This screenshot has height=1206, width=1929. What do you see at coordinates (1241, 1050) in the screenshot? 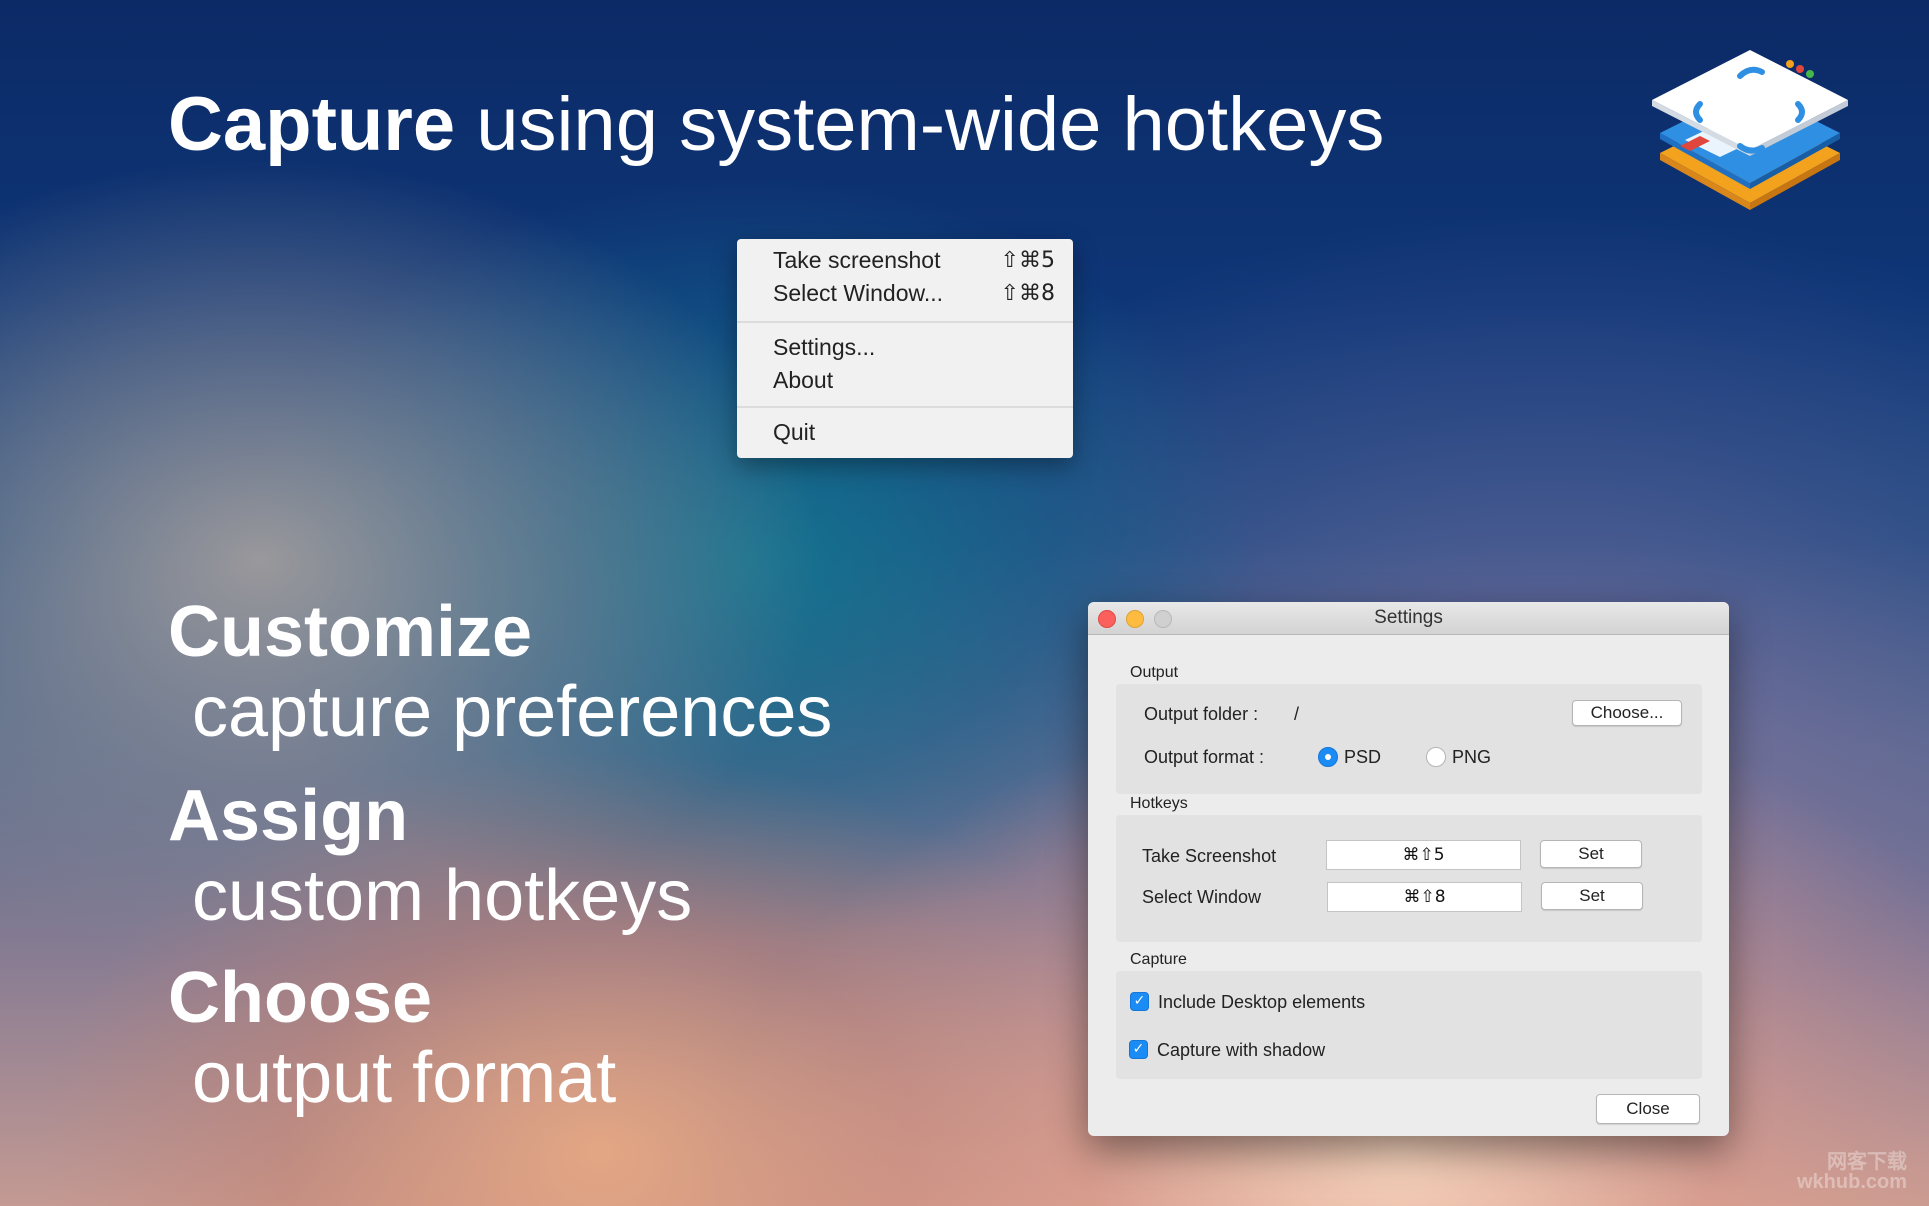
I see `capture-shadow-label: Capture with shadow` at bounding box center [1241, 1050].